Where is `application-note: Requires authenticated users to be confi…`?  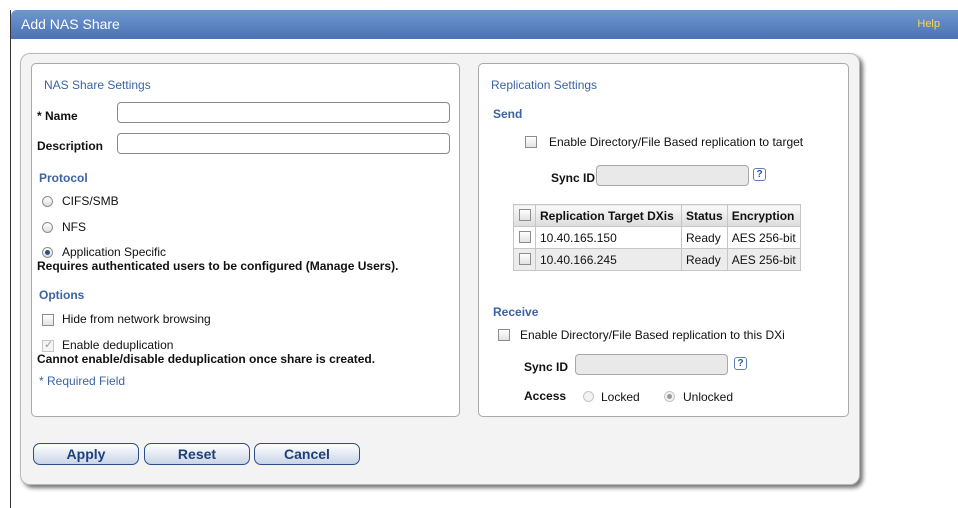 application-note: Requires authenticated users to be confi… is located at coordinates (218, 266).